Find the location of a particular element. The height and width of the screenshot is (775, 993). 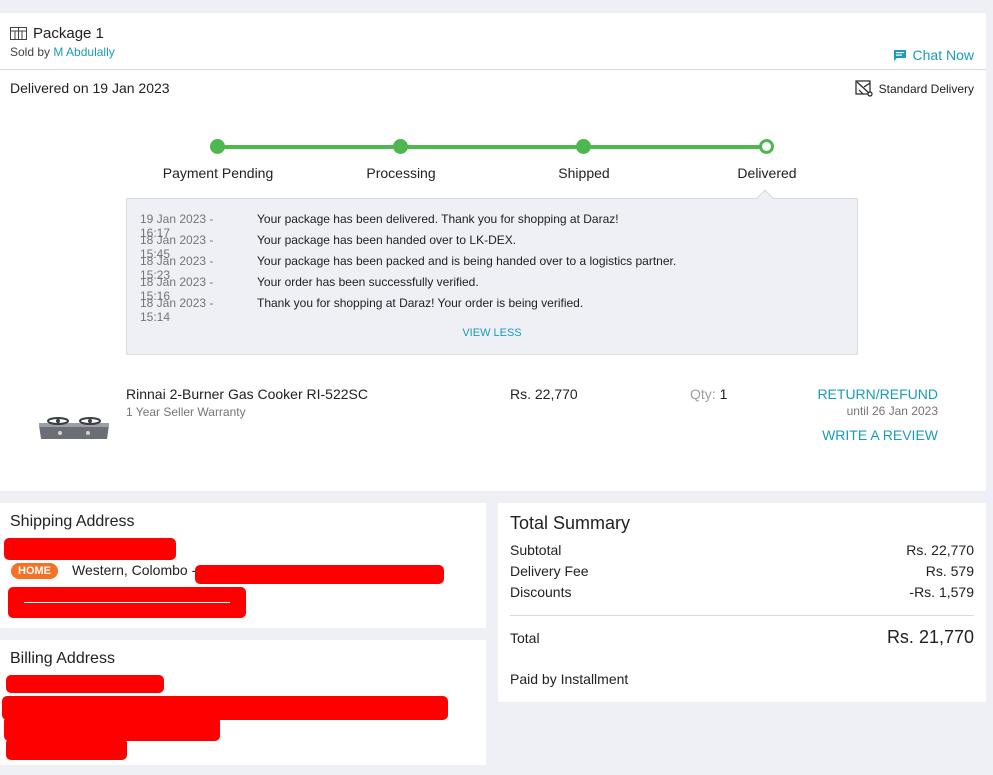

package-icon is located at coordinates (18, 33).